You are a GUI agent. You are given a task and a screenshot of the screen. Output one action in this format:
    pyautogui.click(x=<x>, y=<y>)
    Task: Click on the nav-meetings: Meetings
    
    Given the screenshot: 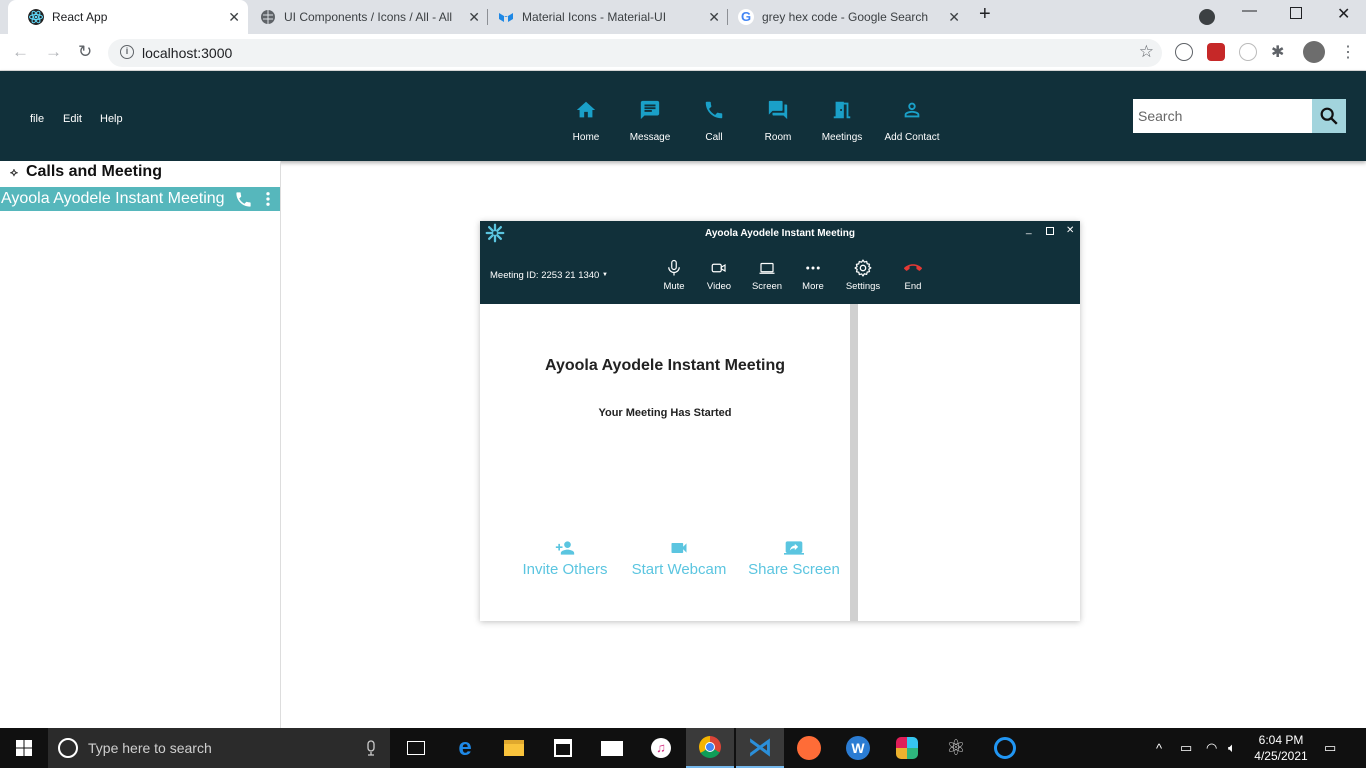 What is the action you would take?
    pyautogui.click(x=842, y=120)
    